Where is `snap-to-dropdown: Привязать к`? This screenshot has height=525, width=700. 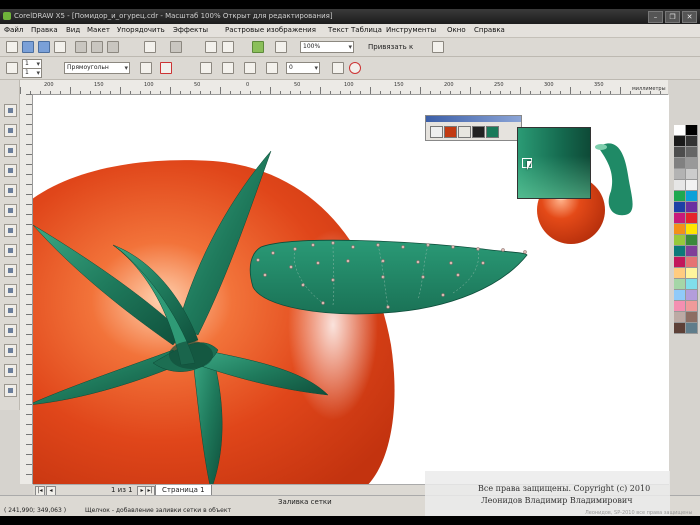 snap-to-dropdown: Привязать к is located at coordinates (390, 47).